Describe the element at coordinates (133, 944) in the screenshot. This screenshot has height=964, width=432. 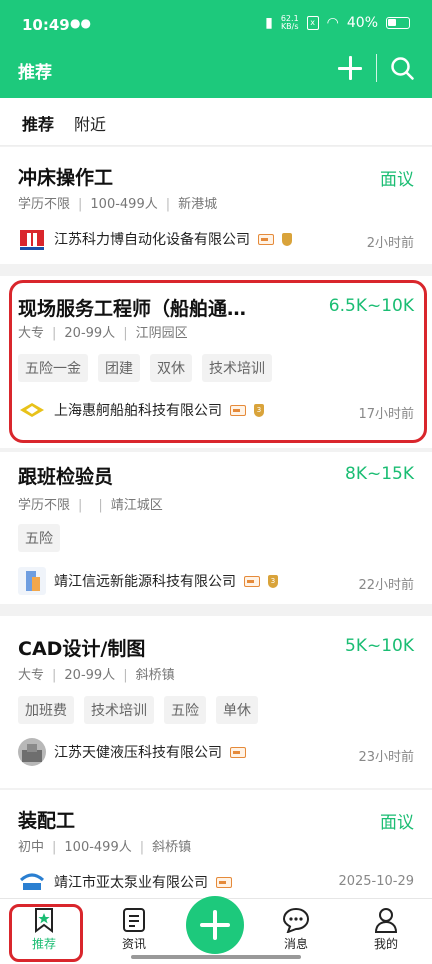
I see `nav-label: 资讯` at that location.